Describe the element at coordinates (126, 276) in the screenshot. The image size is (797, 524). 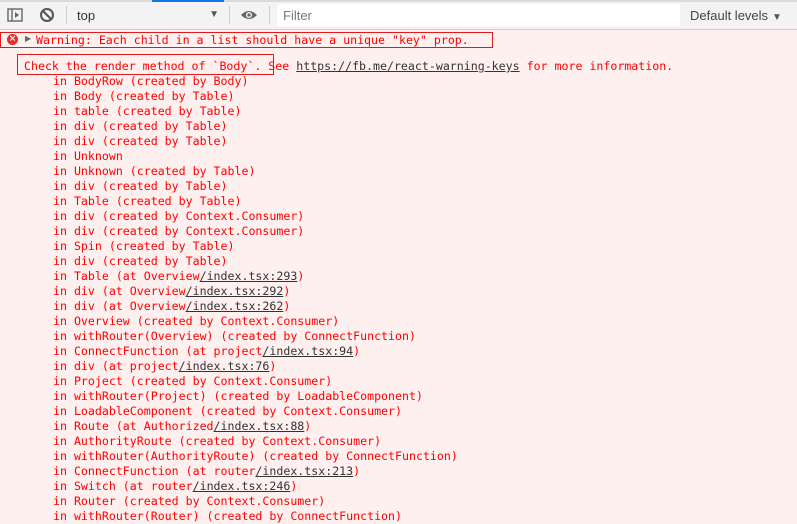
I see `stack-frame-text: in Table (at Overview` at that location.